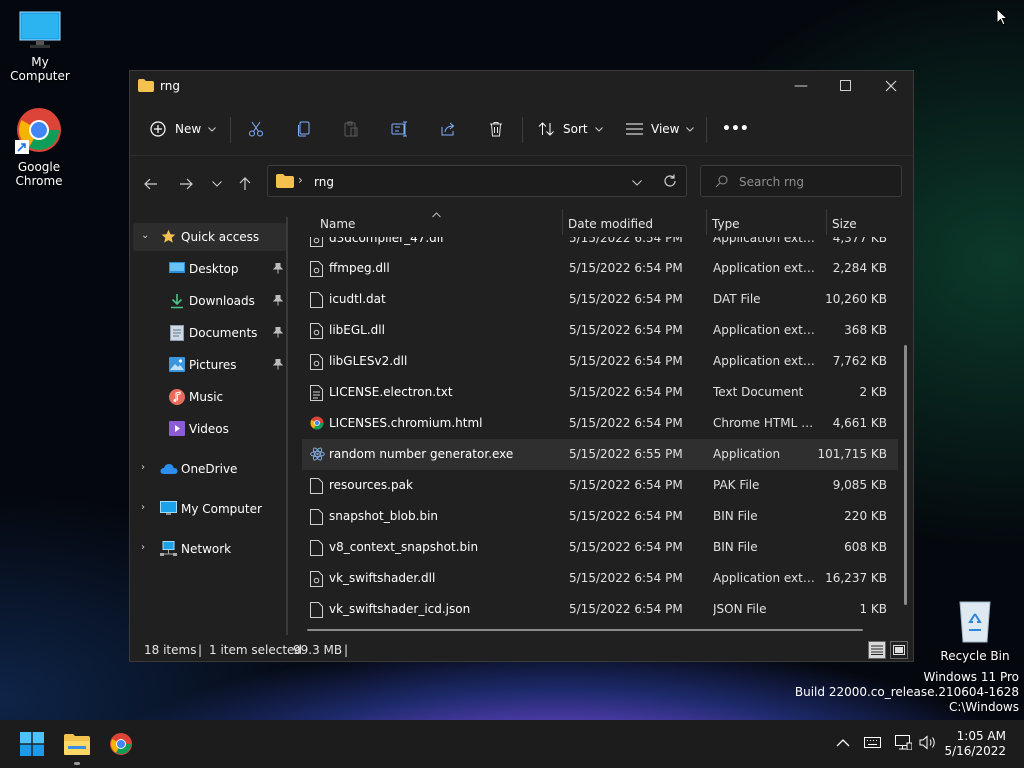 Image resolution: width=1024 pixels, height=768 pixels. What do you see at coordinates (706, 130) in the screenshot?
I see `toolbar-divider` at bounding box center [706, 130].